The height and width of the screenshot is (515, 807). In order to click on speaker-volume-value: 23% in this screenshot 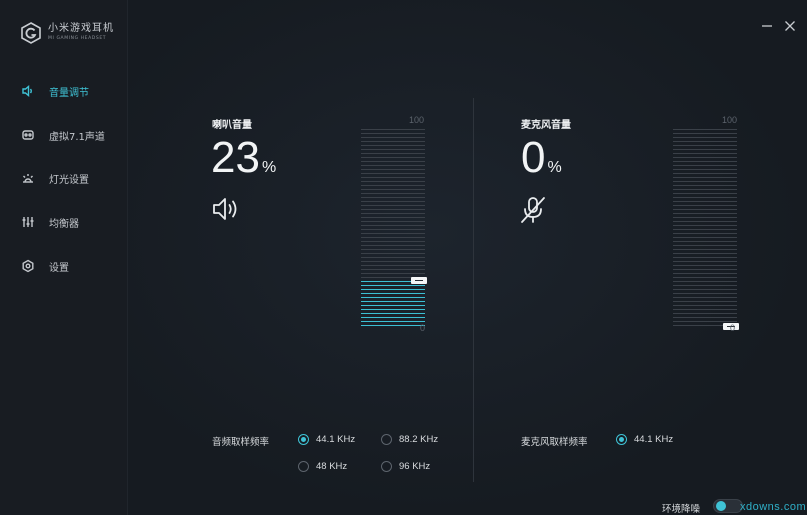, I will do `click(243, 163)`.